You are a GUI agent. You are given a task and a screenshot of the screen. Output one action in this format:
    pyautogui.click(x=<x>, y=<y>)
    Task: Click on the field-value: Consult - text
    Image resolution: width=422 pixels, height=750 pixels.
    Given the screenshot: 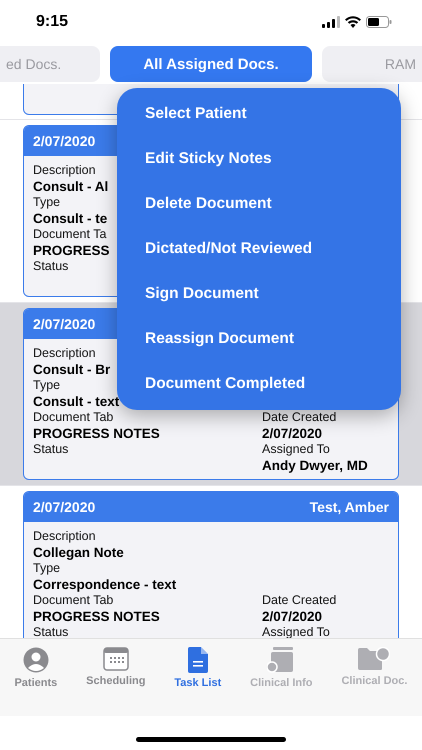 What is the action you would take?
    pyautogui.click(x=76, y=401)
    